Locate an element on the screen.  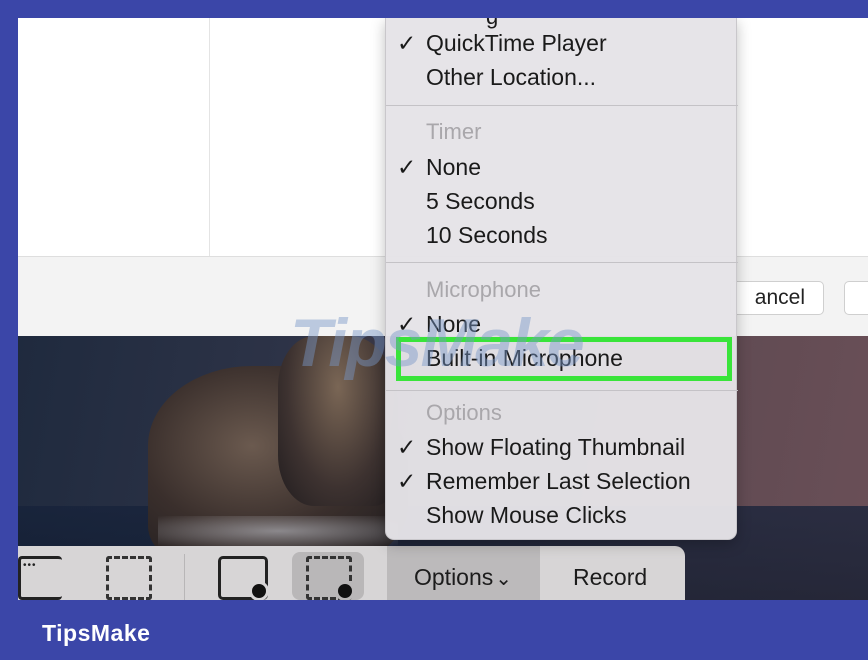
cancel-button-label: ancel is located at coordinates (779, 297).